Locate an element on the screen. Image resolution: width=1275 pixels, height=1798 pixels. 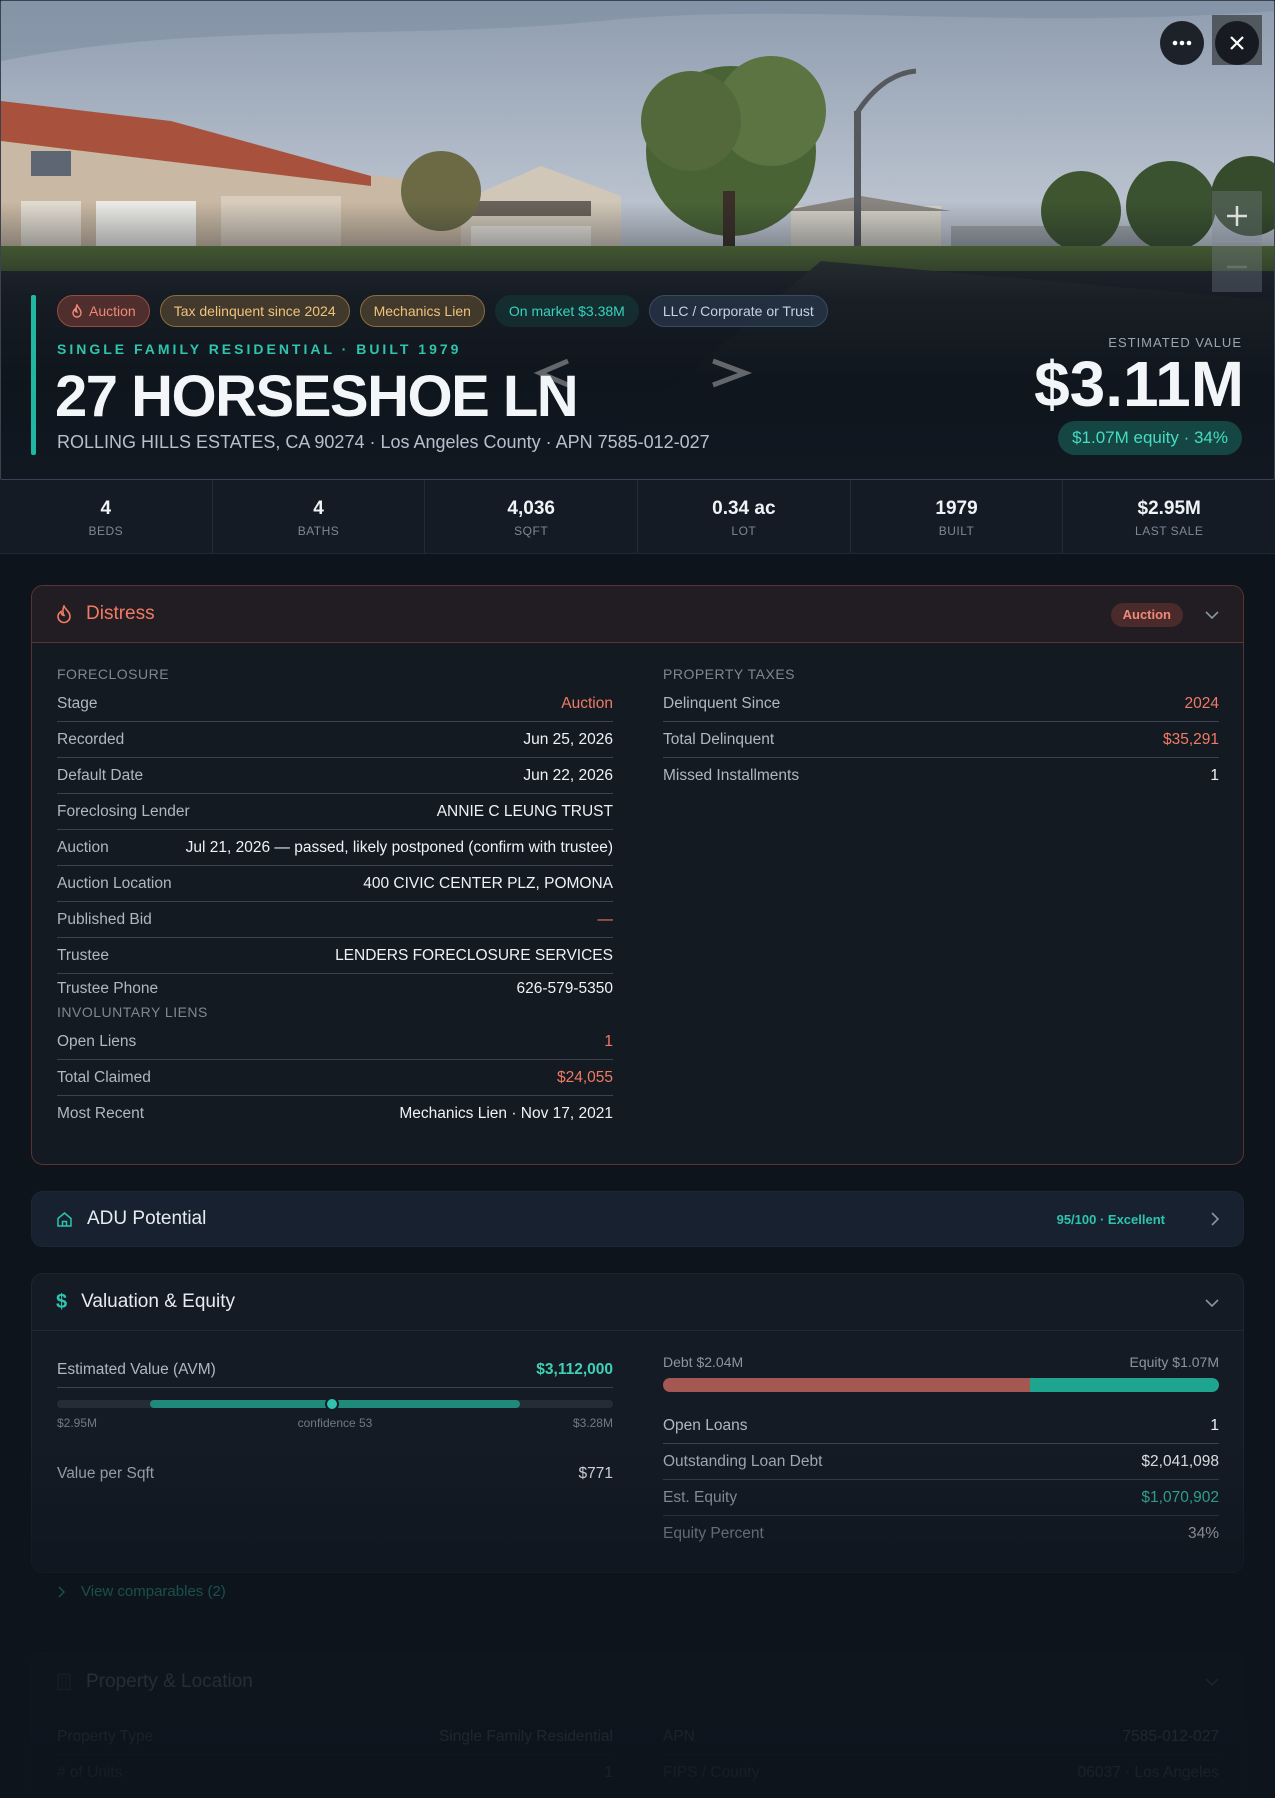
row-key: Foreclosing Lender is located at coordinates (123, 811).